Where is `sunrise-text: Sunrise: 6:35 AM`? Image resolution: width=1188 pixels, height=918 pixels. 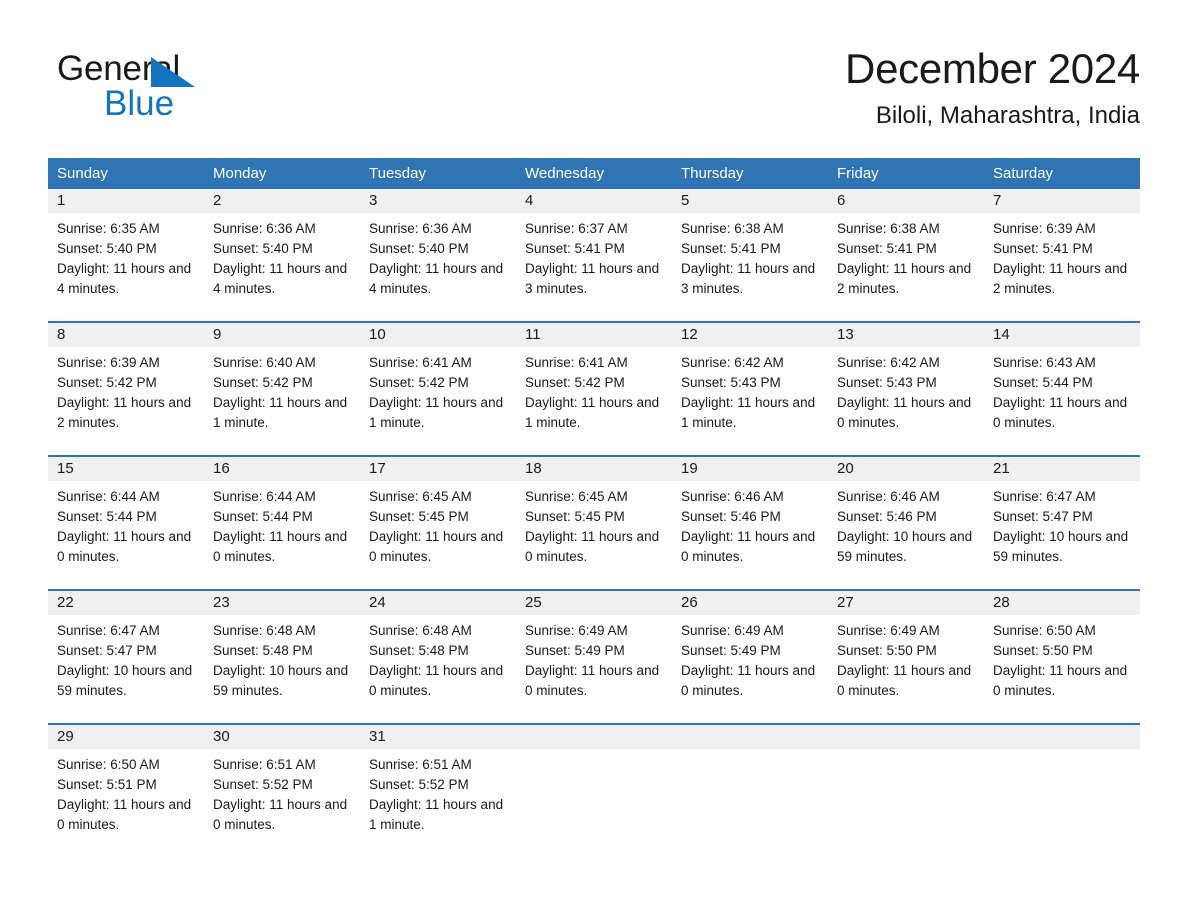
sunrise-text: Sunrise: 6:35 AM is located at coordinates (108, 228).